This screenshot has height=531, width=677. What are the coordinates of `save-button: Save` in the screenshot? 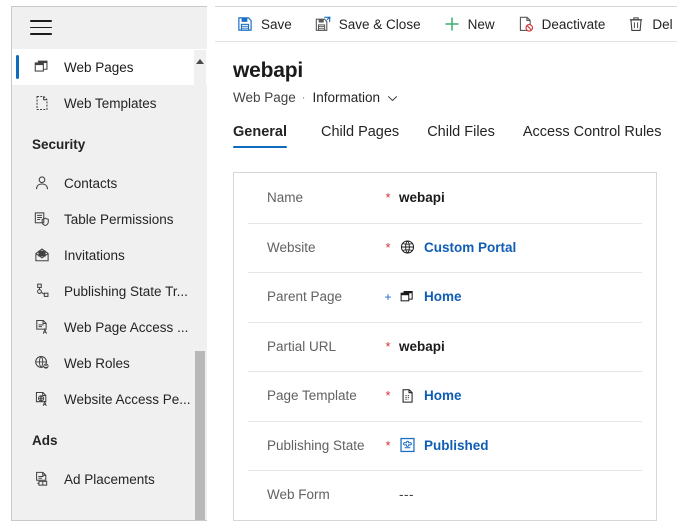 It's located at (264, 24).